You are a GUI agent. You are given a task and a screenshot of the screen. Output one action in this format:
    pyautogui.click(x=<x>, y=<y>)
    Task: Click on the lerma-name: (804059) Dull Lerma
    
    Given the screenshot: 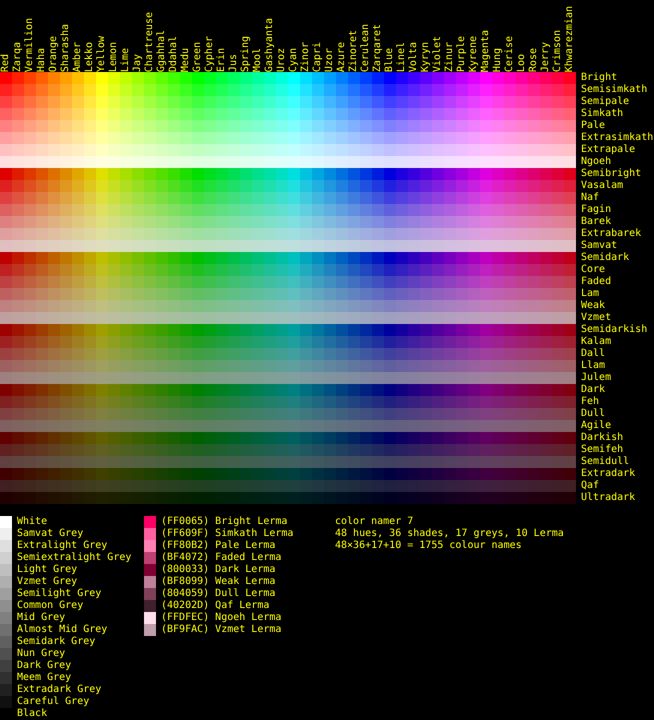 What is the action you would take?
    pyautogui.click(x=218, y=594)
    